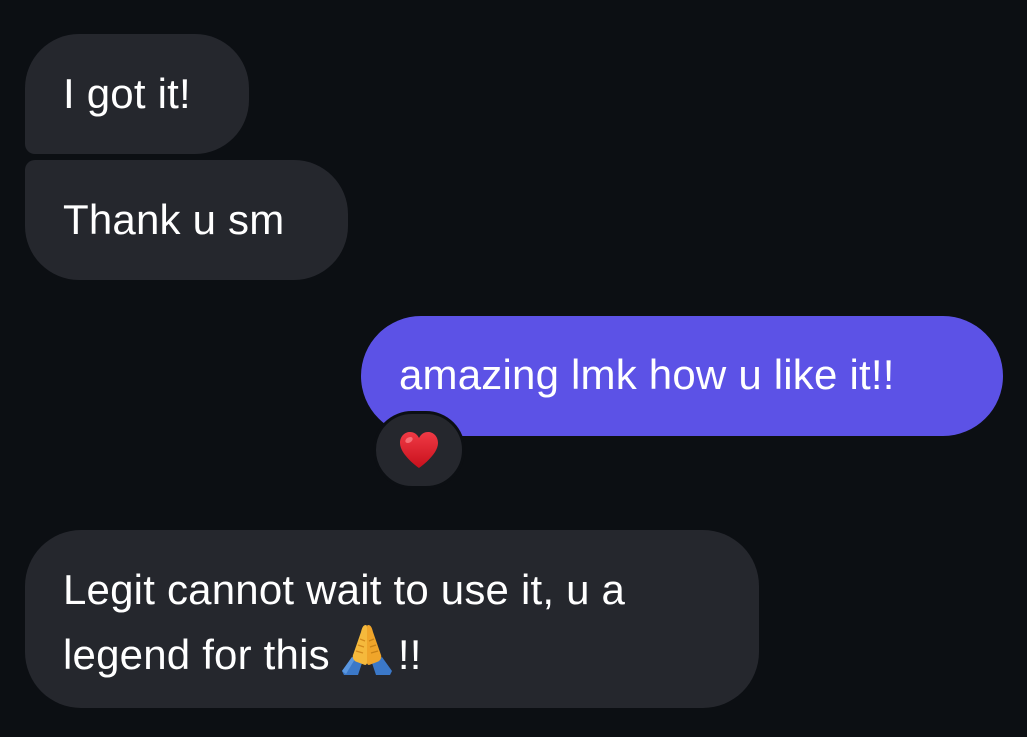 This screenshot has height=737, width=1027. What do you see at coordinates (127, 93) in the screenshot?
I see `message-text: I got it!` at bounding box center [127, 93].